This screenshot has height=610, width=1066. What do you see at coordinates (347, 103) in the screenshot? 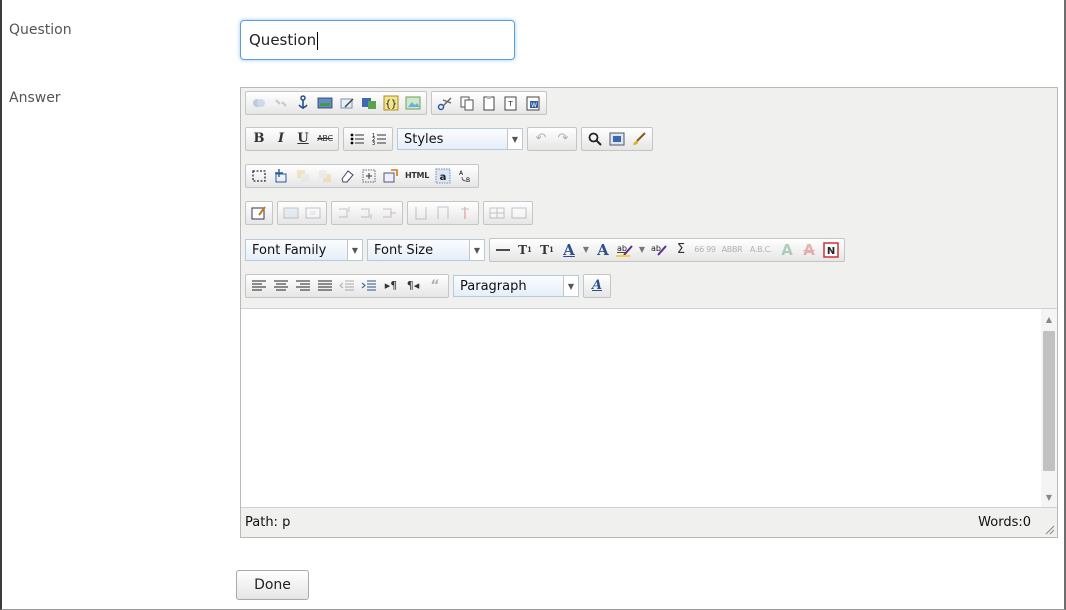
I see `cleanup-icon` at bounding box center [347, 103].